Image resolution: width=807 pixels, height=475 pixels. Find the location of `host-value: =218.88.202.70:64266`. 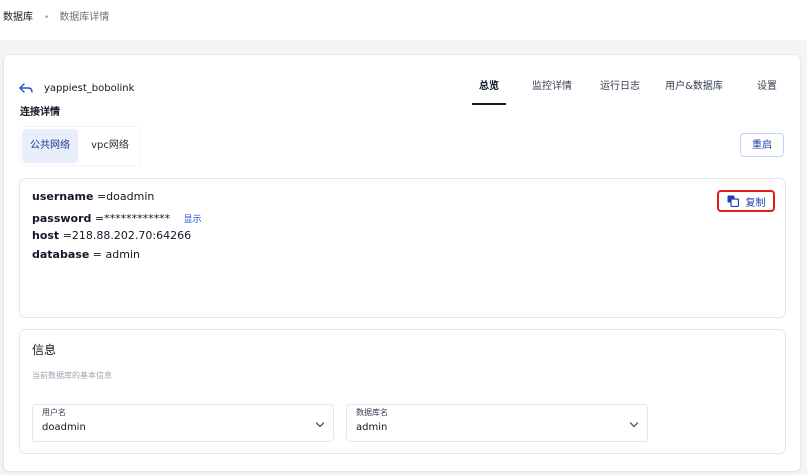

host-value: =218.88.202.70:64266 is located at coordinates (127, 235).